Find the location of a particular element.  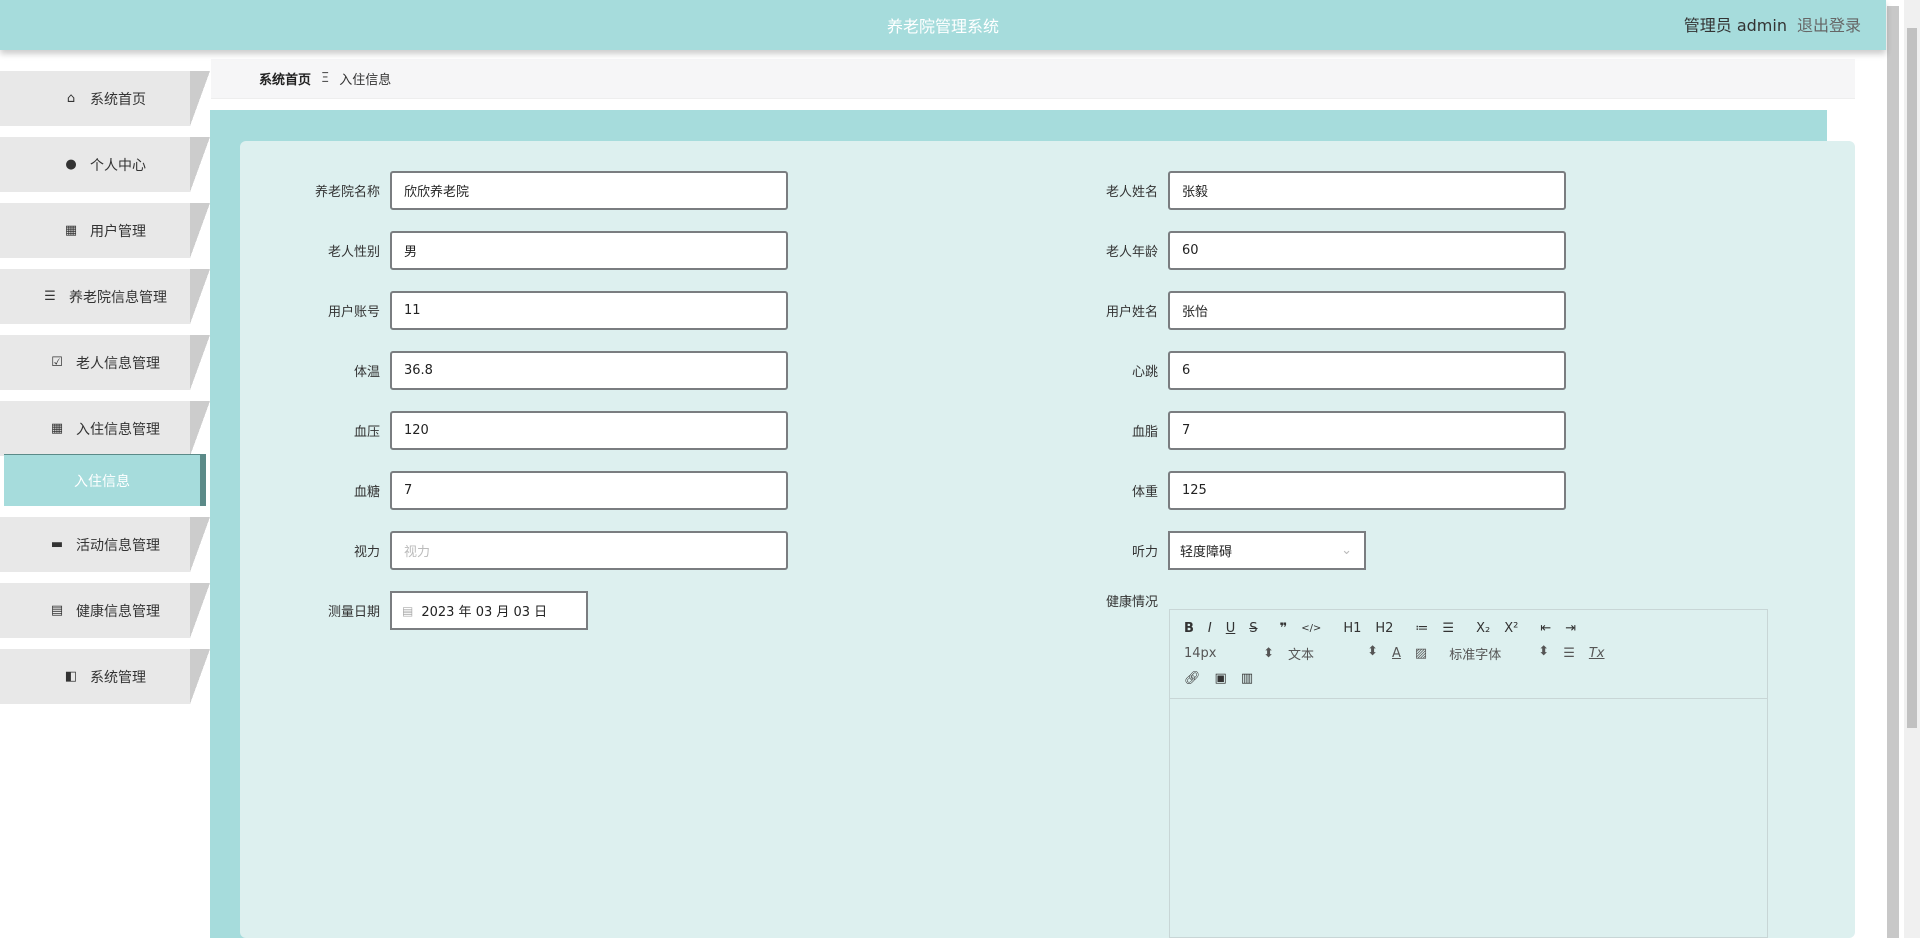

sidebar-item-health: ▤ 健康信息管理 is located at coordinates (105, 610).